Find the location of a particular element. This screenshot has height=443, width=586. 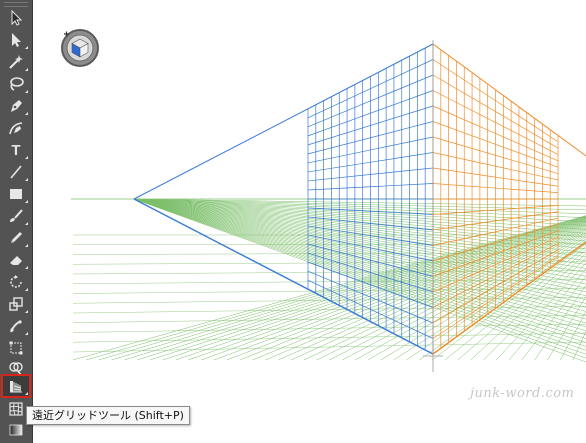

line-segment-tool is located at coordinates (16, 172).